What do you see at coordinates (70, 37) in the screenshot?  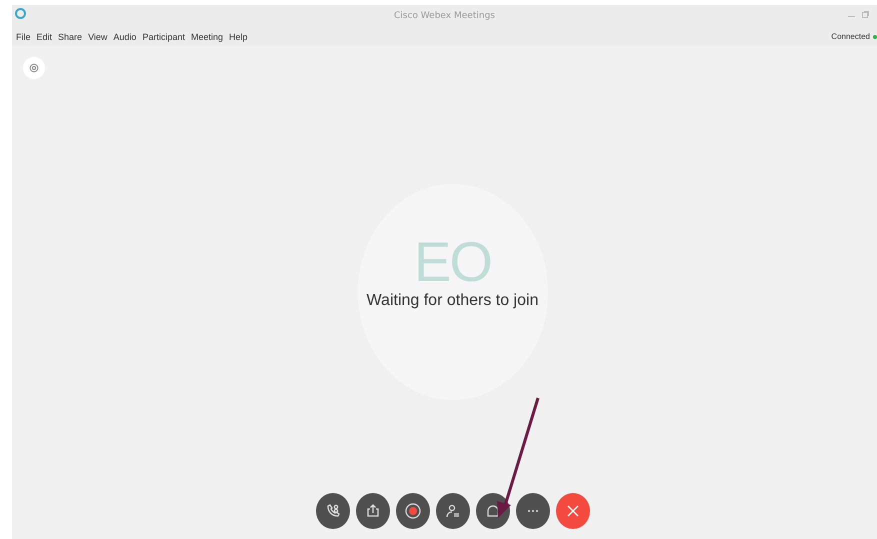 I see `menu-item: Share` at bounding box center [70, 37].